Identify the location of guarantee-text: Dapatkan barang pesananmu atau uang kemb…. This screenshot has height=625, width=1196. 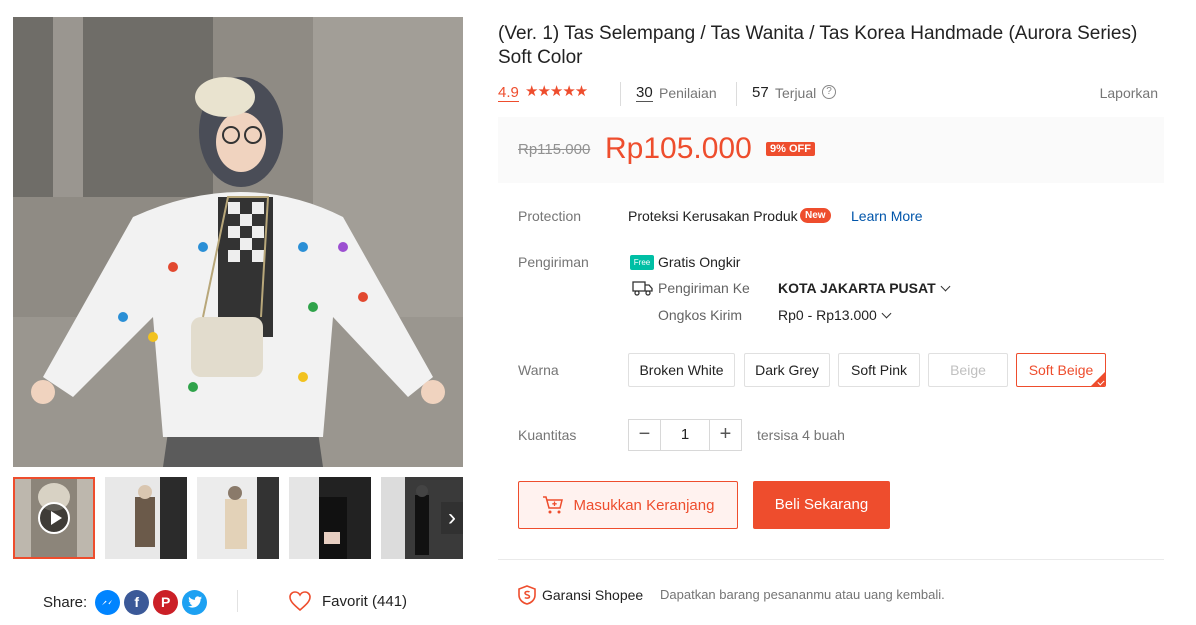
(802, 594).